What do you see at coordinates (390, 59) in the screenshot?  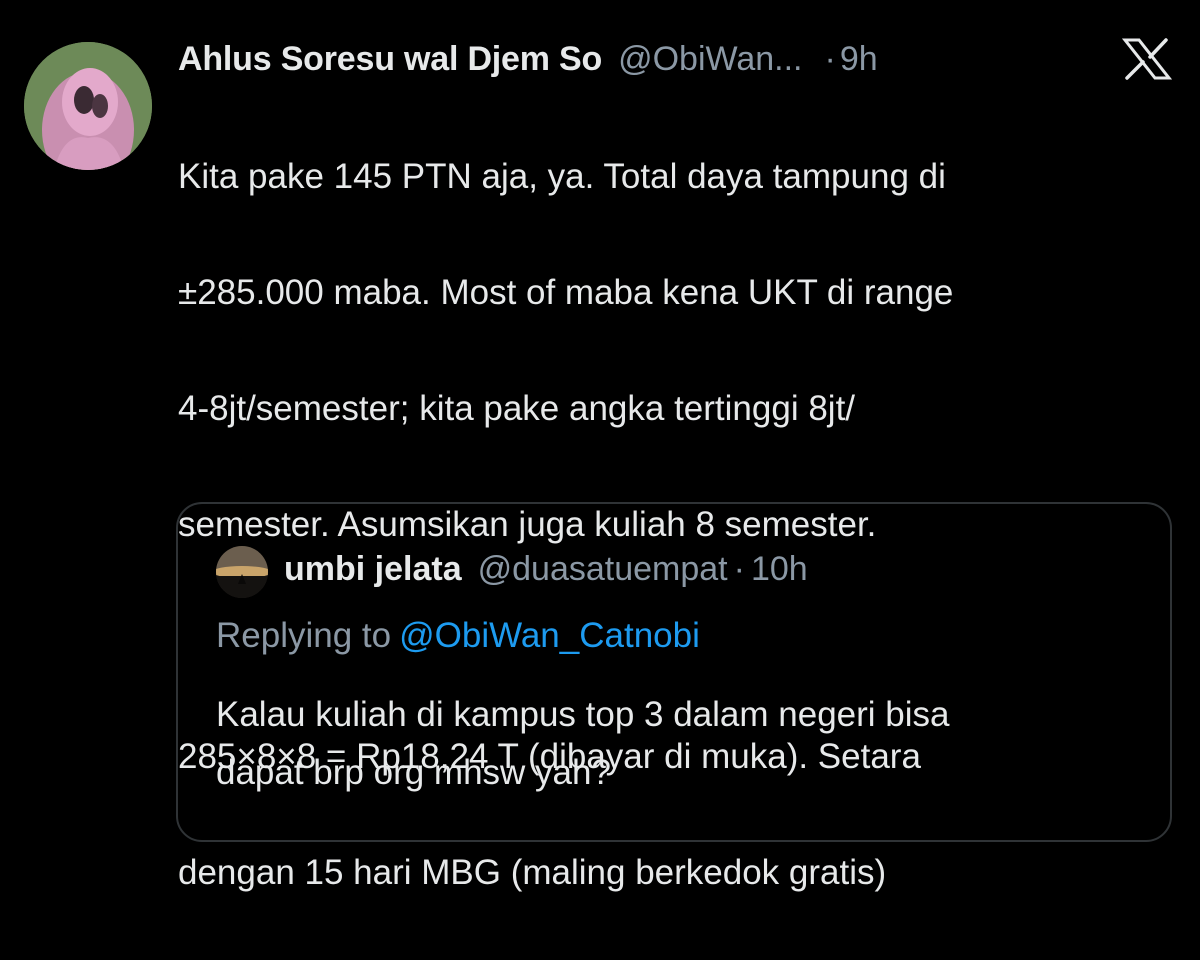 I see `display-name: Ahlus Soresu wal Djem So` at bounding box center [390, 59].